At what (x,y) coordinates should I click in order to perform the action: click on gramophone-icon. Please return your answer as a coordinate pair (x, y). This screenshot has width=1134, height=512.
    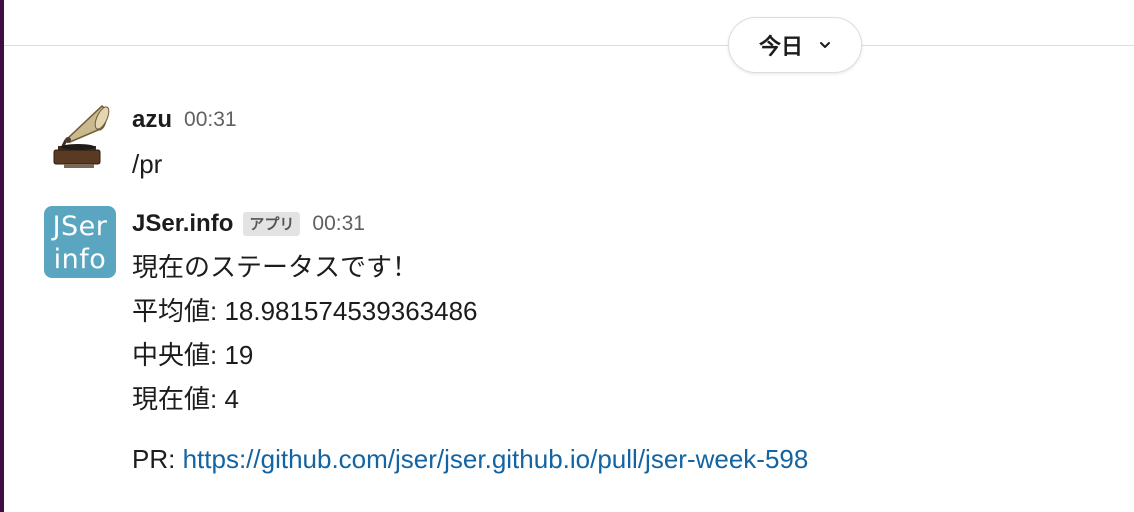
    Looking at the image, I should click on (80, 138).